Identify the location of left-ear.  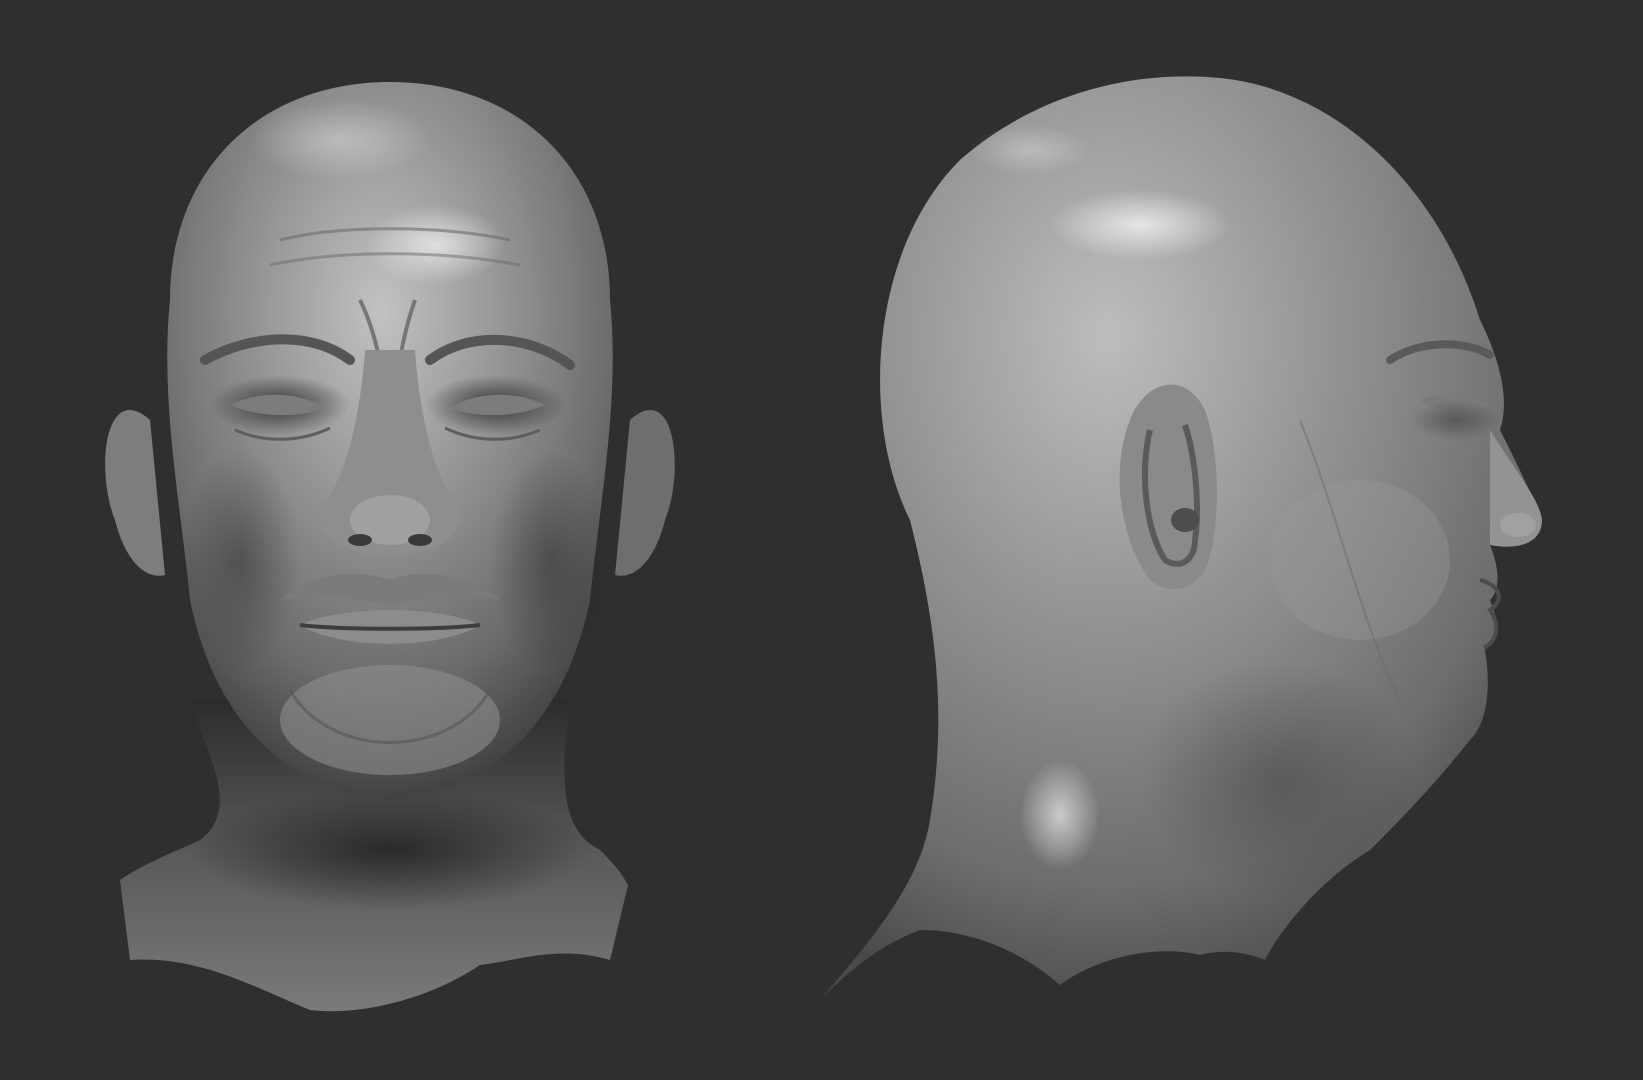
(135, 493).